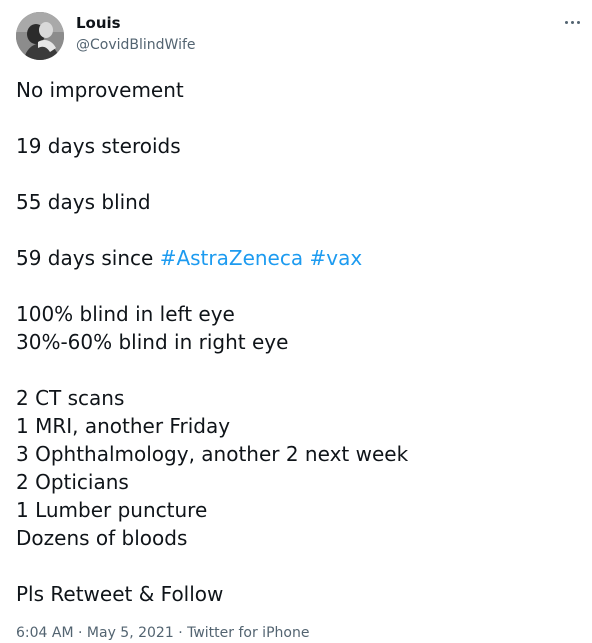 The width and height of the screenshot is (592, 643). I want to click on more-options-button, so click(572, 22).